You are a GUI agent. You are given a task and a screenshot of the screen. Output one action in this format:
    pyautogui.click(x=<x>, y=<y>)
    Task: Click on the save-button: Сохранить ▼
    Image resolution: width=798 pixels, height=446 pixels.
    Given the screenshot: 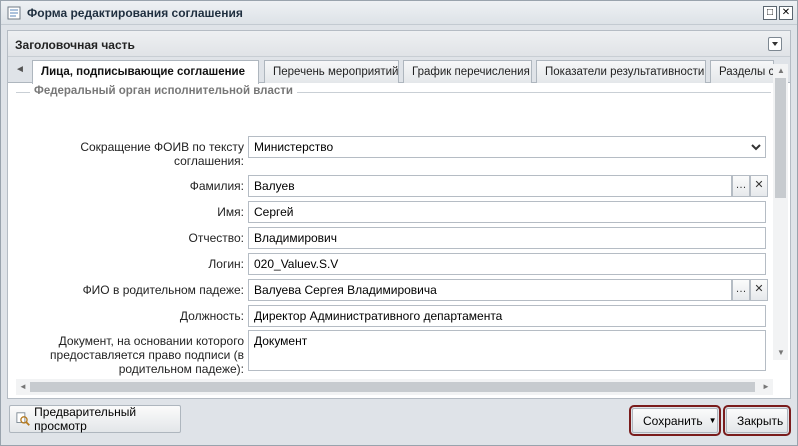 What is the action you would take?
    pyautogui.click(x=675, y=420)
    